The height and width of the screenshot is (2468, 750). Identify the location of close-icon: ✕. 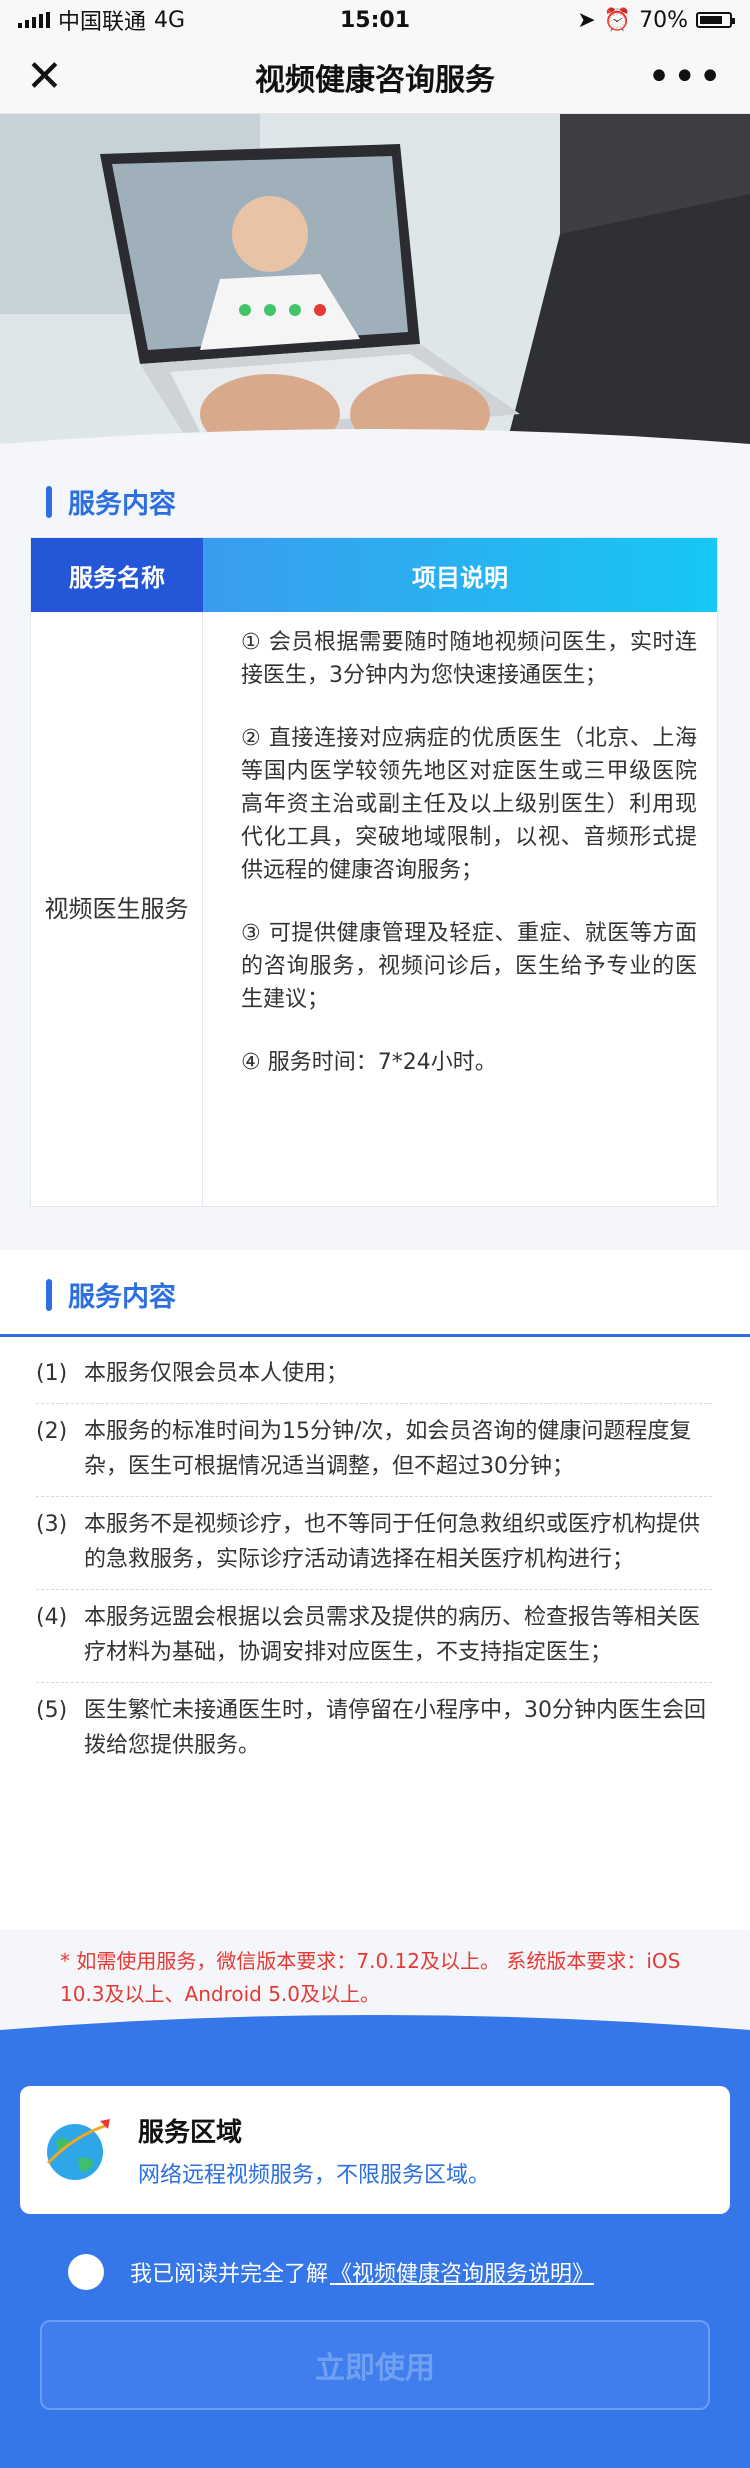
(44, 76).